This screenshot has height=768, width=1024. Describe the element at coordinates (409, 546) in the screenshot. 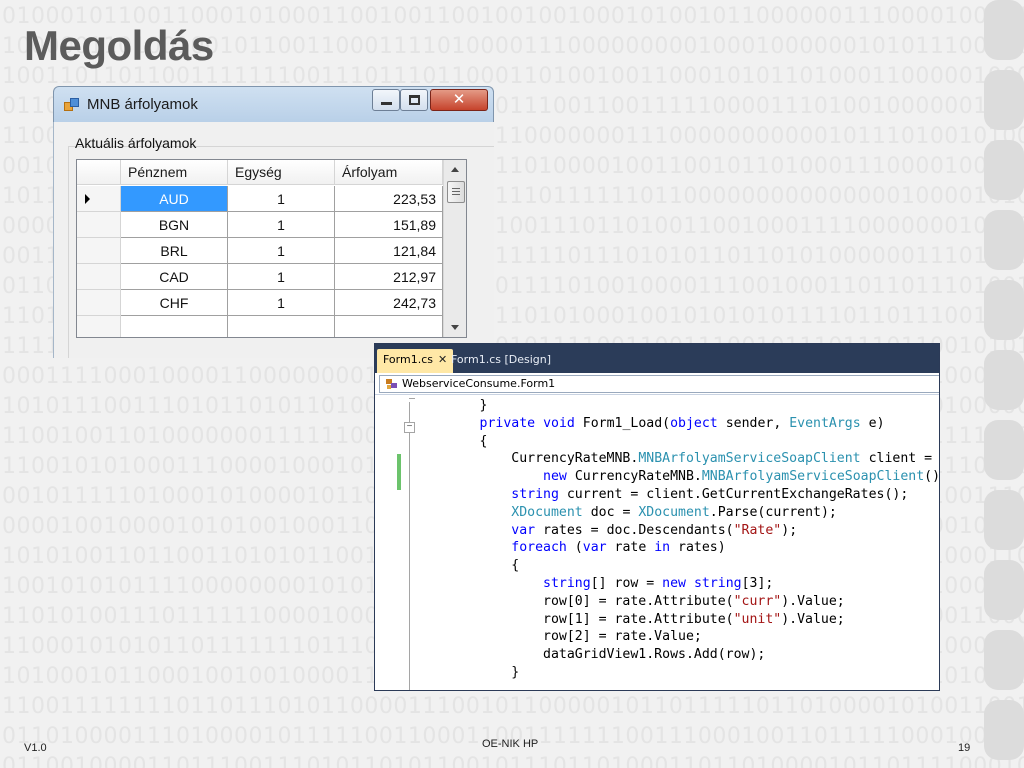

I see `outline-guide` at that location.